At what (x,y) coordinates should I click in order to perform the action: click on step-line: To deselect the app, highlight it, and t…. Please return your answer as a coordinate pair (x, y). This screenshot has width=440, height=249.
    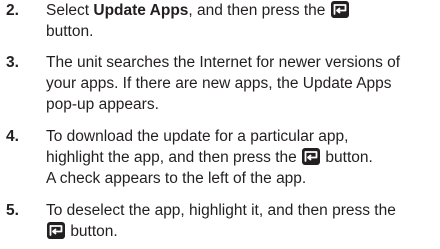
    Looking at the image, I should click on (221, 210).